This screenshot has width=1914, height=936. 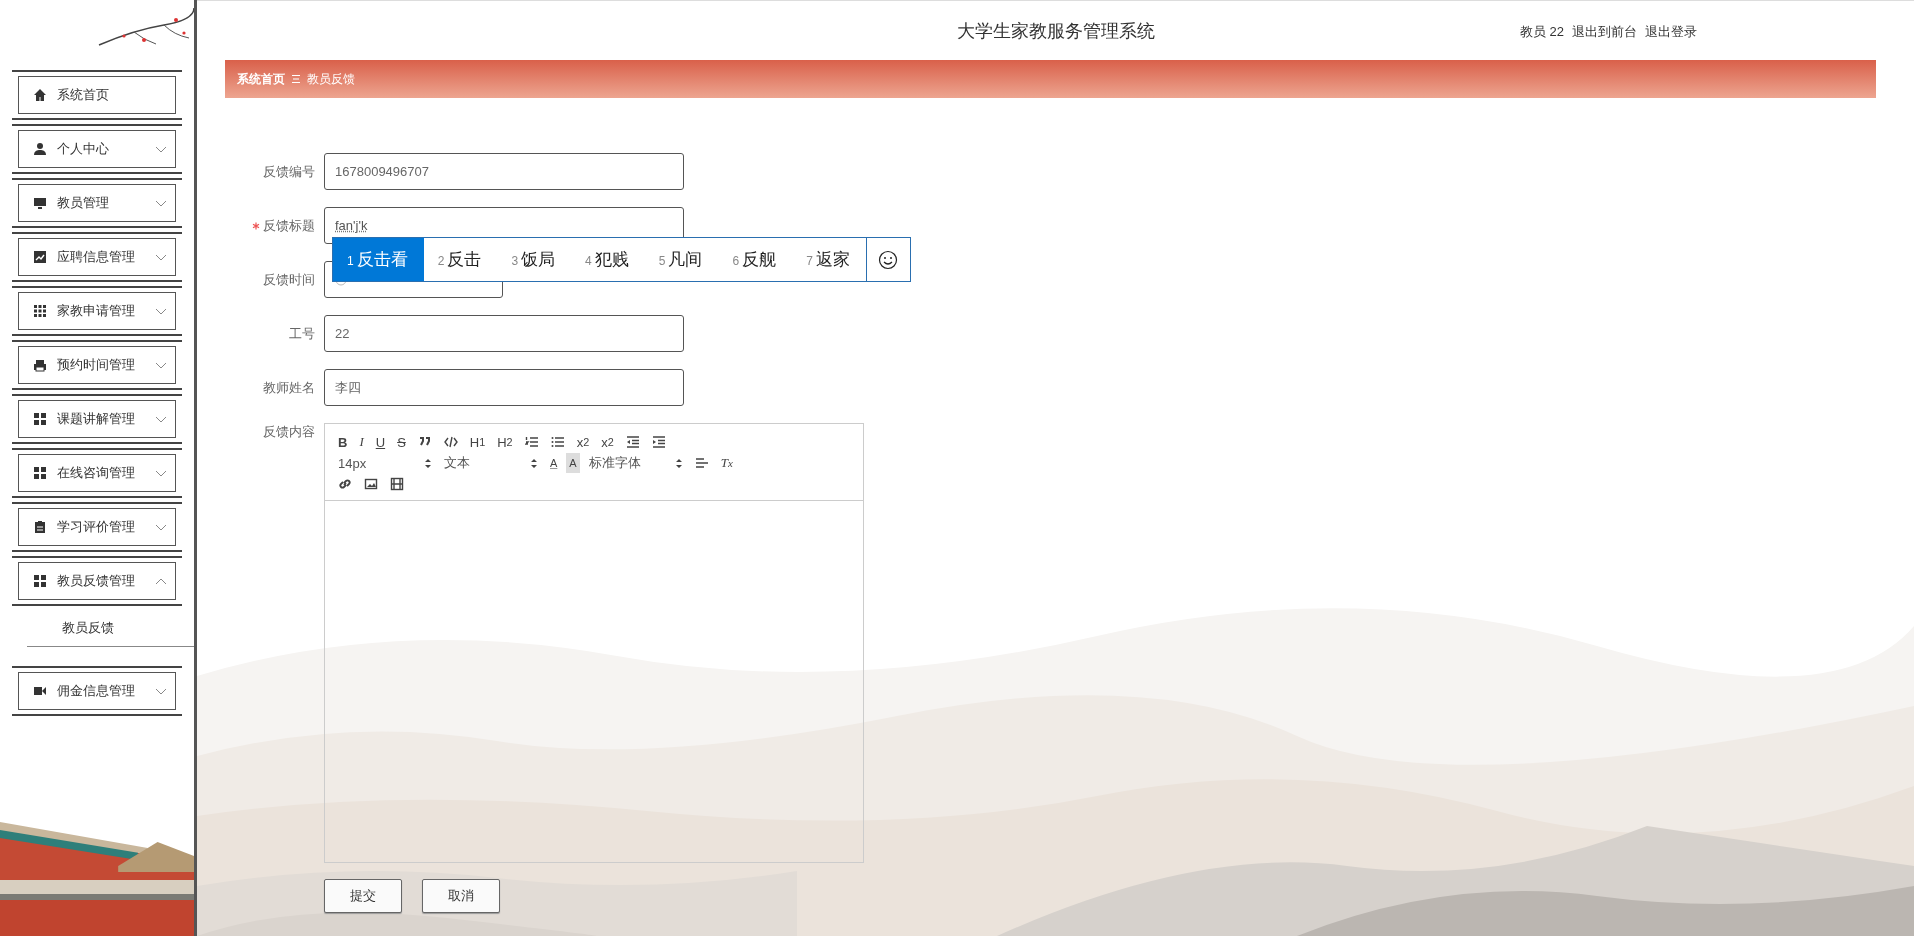 I want to click on video-camera-icon, so click(x=40, y=691).